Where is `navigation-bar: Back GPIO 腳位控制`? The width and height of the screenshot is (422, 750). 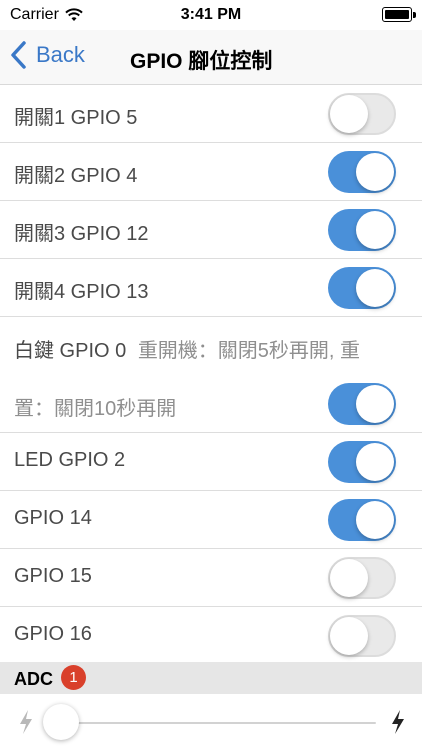 navigation-bar: Back GPIO 腳位控制 is located at coordinates (211, 57).